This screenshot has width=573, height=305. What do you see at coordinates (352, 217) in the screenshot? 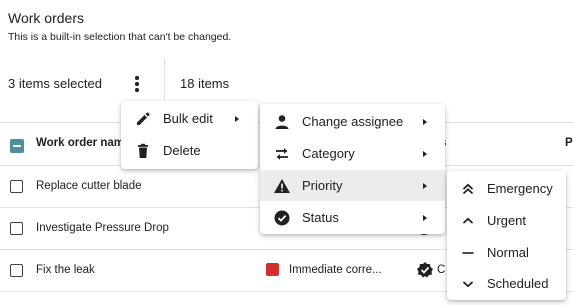
I see `menu-item-status: Status` at bounding box center [352, 217].